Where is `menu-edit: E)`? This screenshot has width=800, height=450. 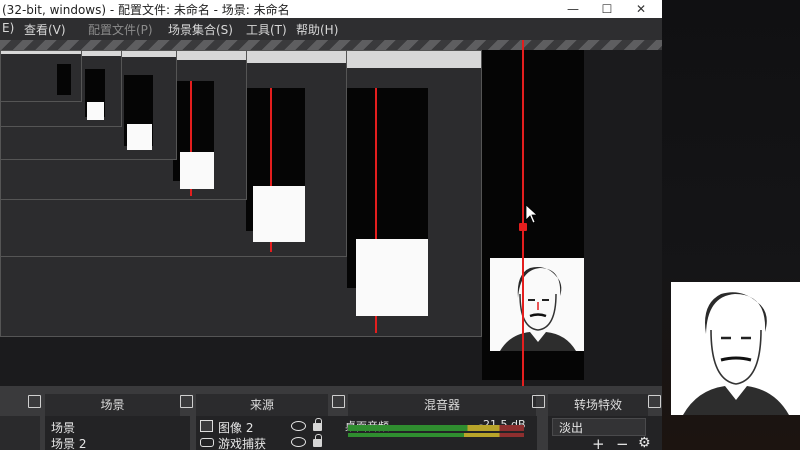
menu-edit: E) is located at coordinates (8, 28).